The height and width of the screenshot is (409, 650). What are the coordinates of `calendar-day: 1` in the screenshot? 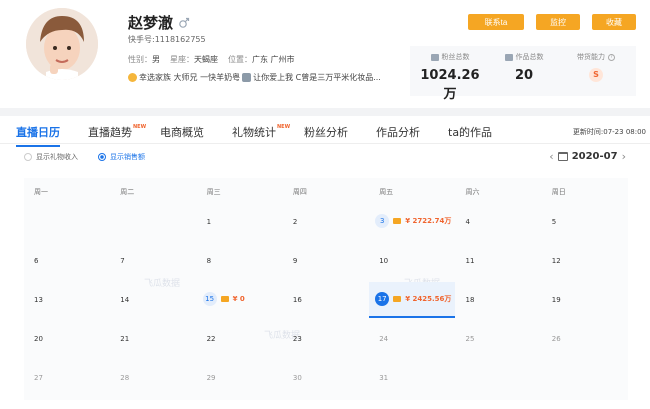 It's located at (240, 222).